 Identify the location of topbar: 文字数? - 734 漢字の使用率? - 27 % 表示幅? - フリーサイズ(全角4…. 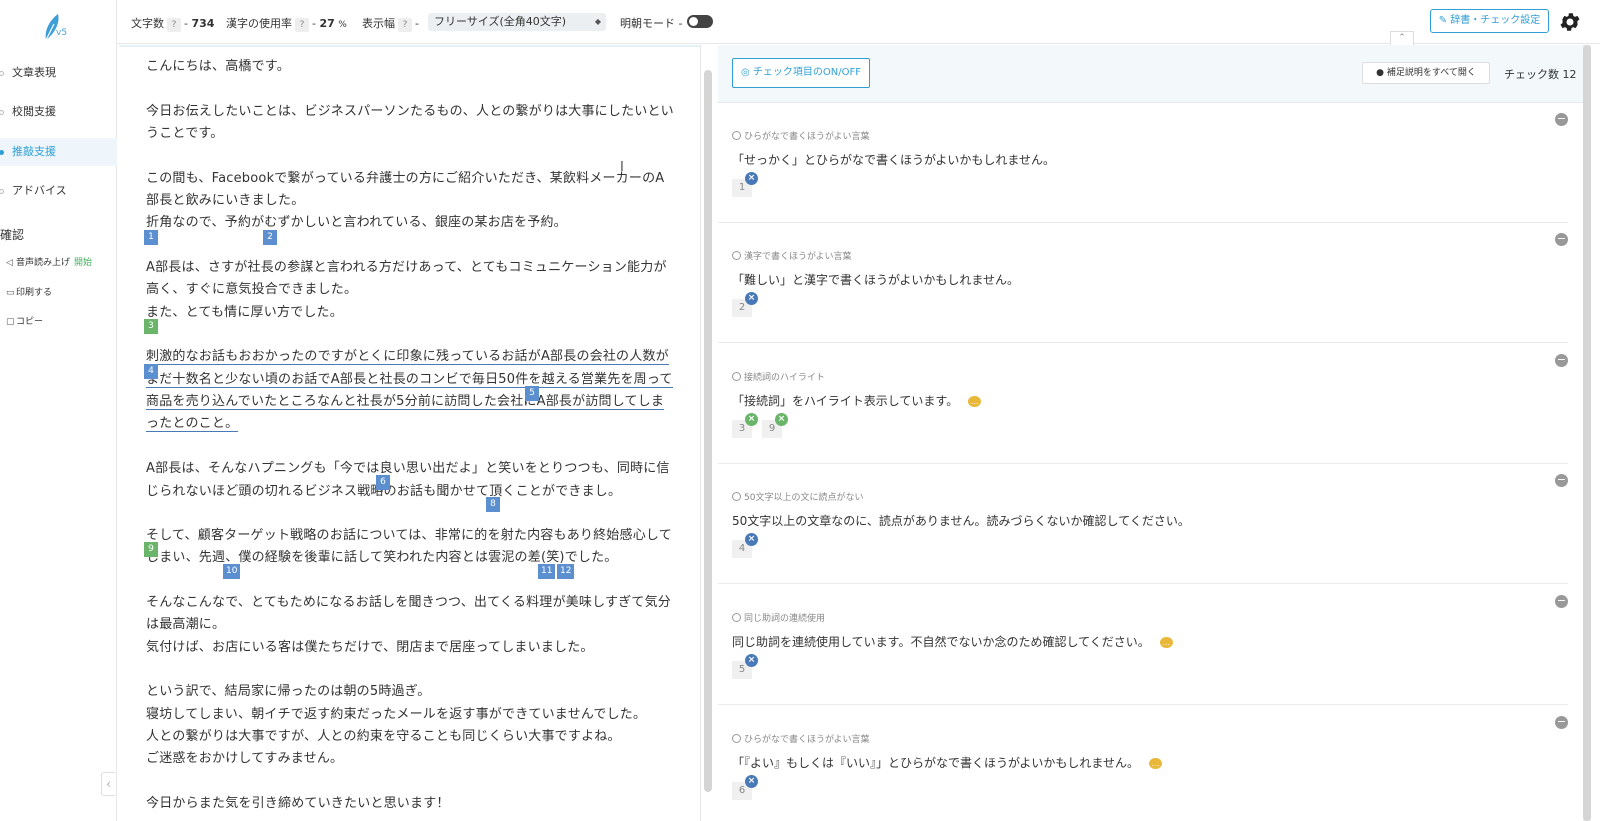
(858, 22).